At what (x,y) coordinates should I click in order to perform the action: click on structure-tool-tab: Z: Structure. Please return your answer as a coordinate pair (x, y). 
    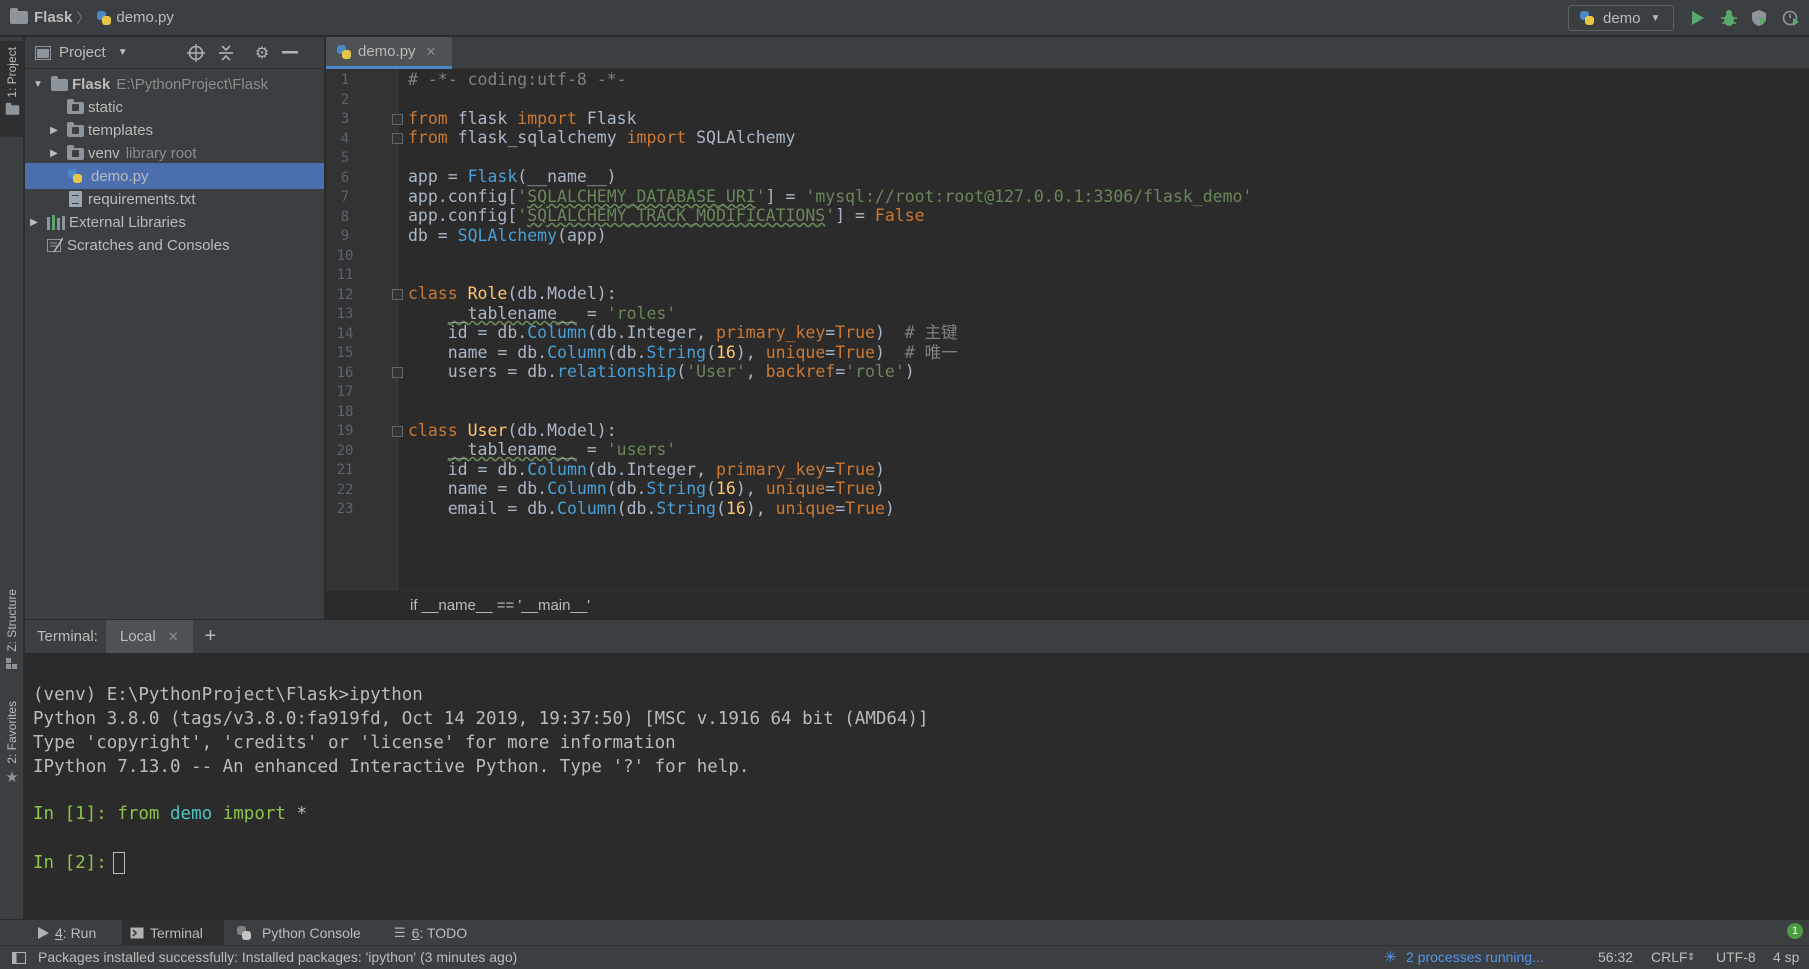
    Looking at the image, I should click on (12, 639).